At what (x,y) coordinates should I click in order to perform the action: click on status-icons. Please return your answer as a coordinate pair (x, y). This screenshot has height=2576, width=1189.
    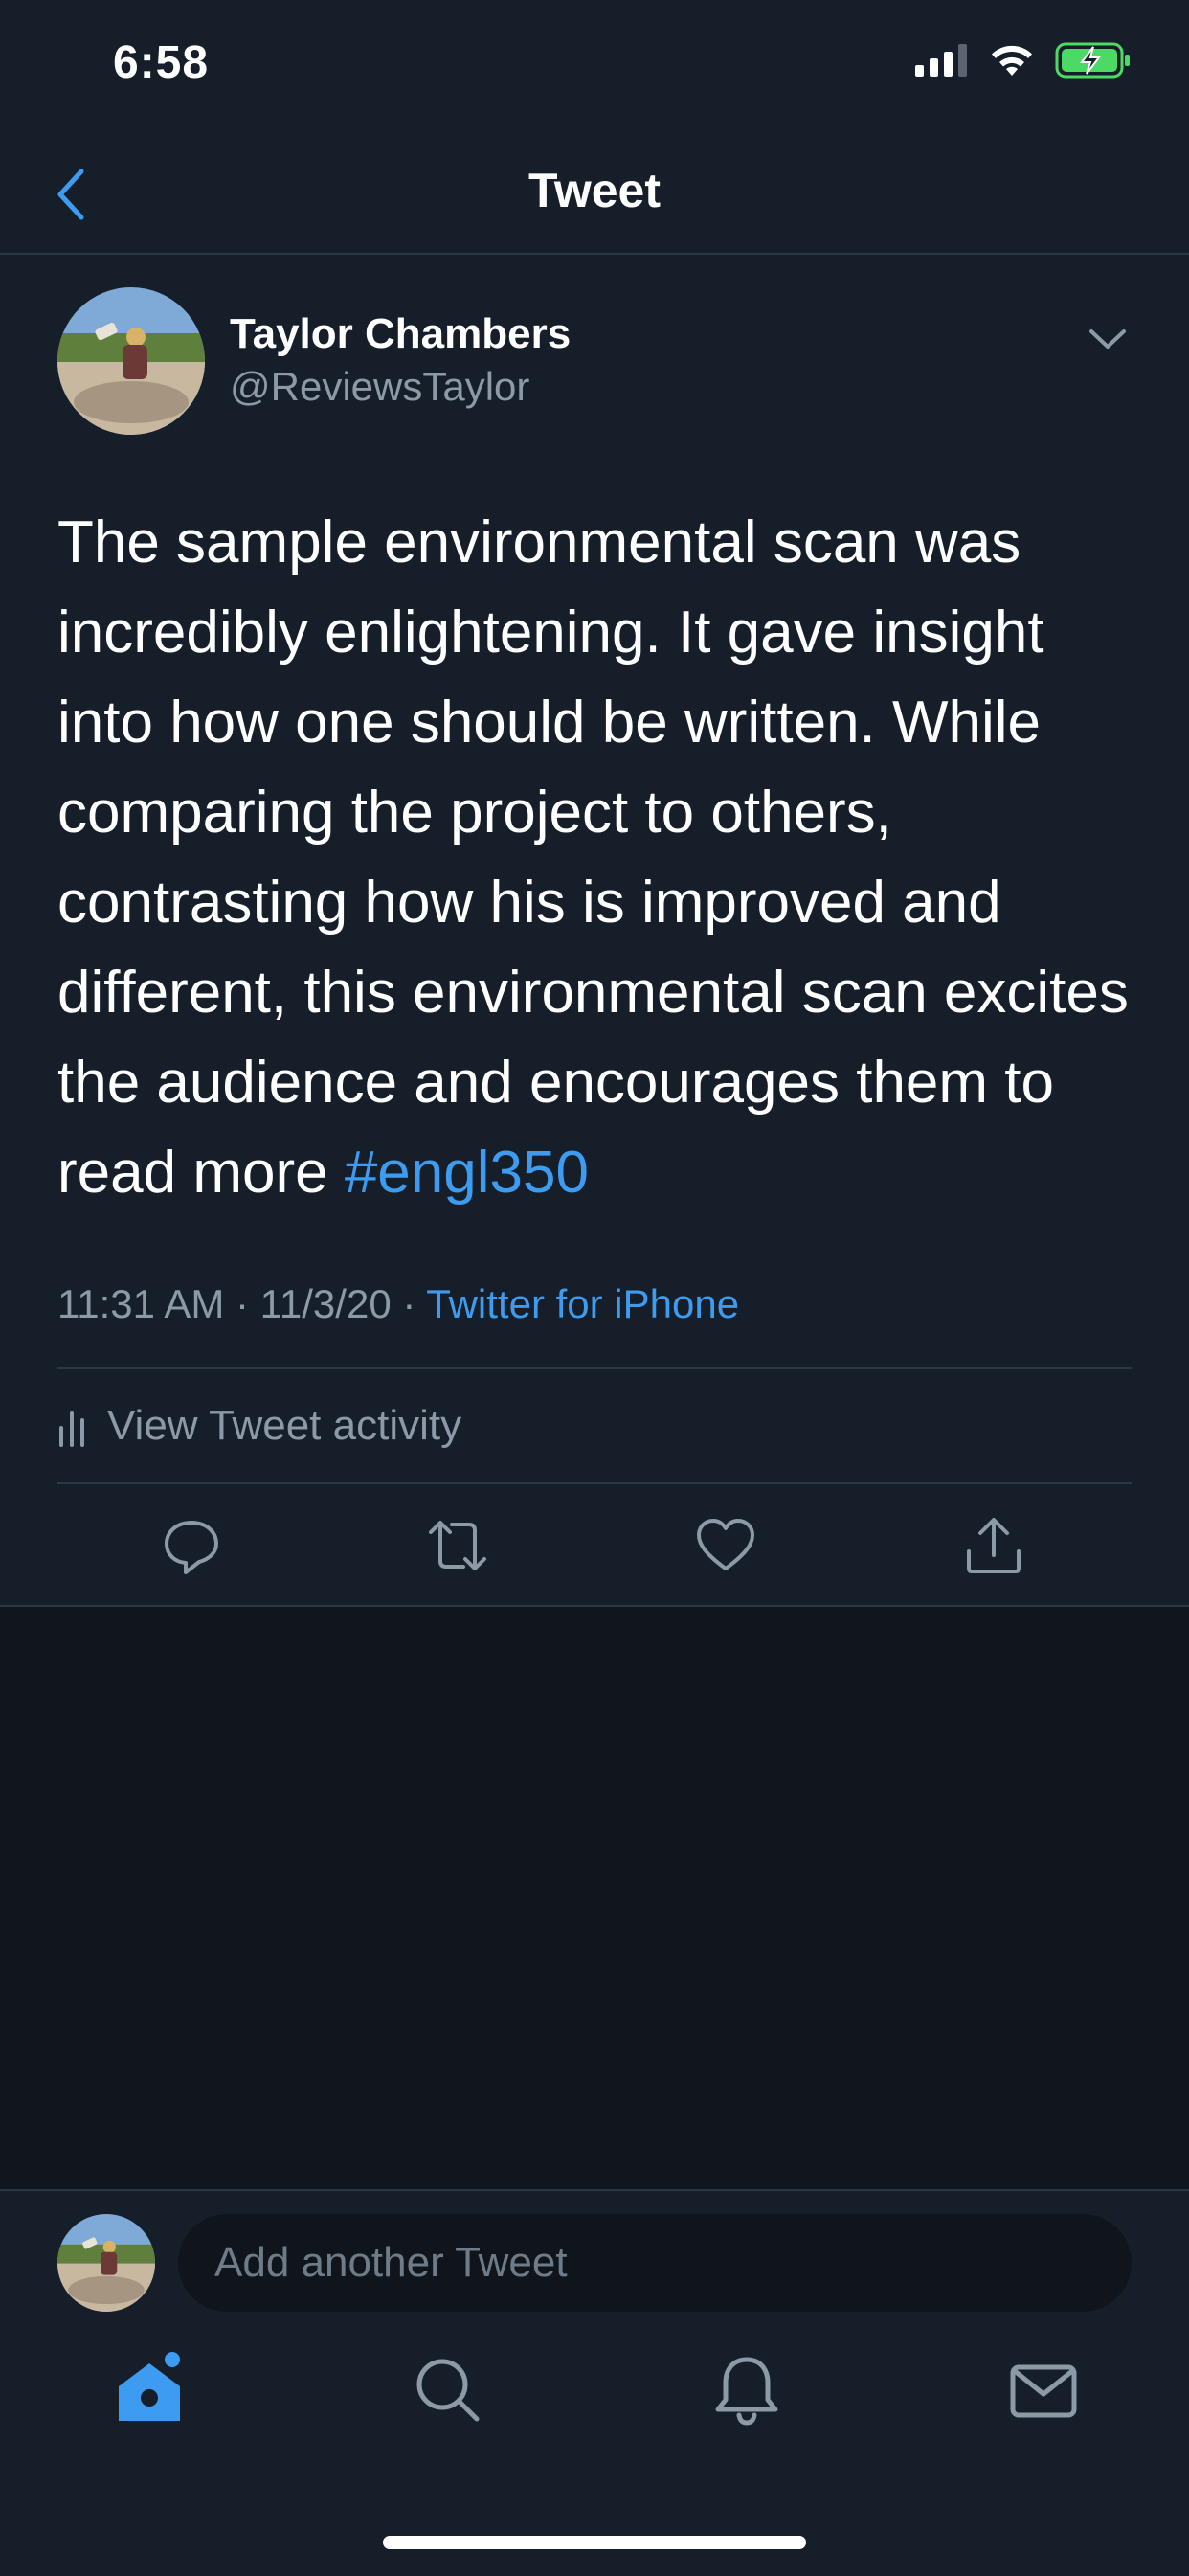
    Looking at the image, I should click on (1023, 60).